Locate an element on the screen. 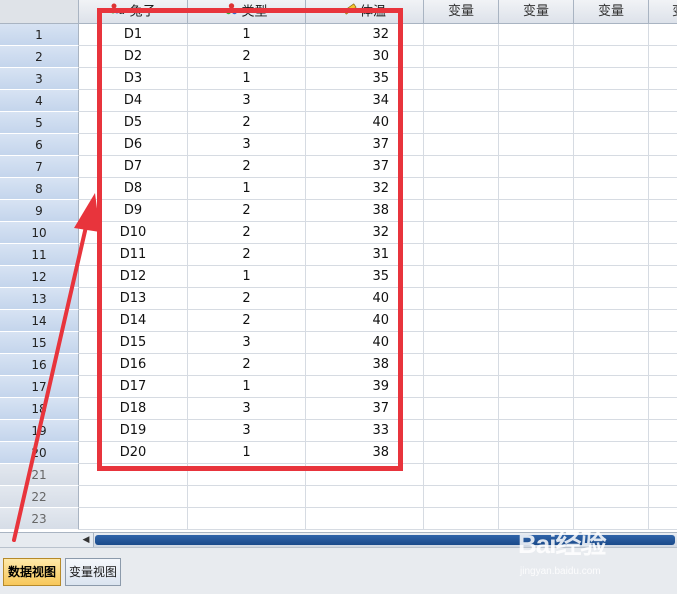  cell-rabbit: D19 is located at coordinates (133, 431).